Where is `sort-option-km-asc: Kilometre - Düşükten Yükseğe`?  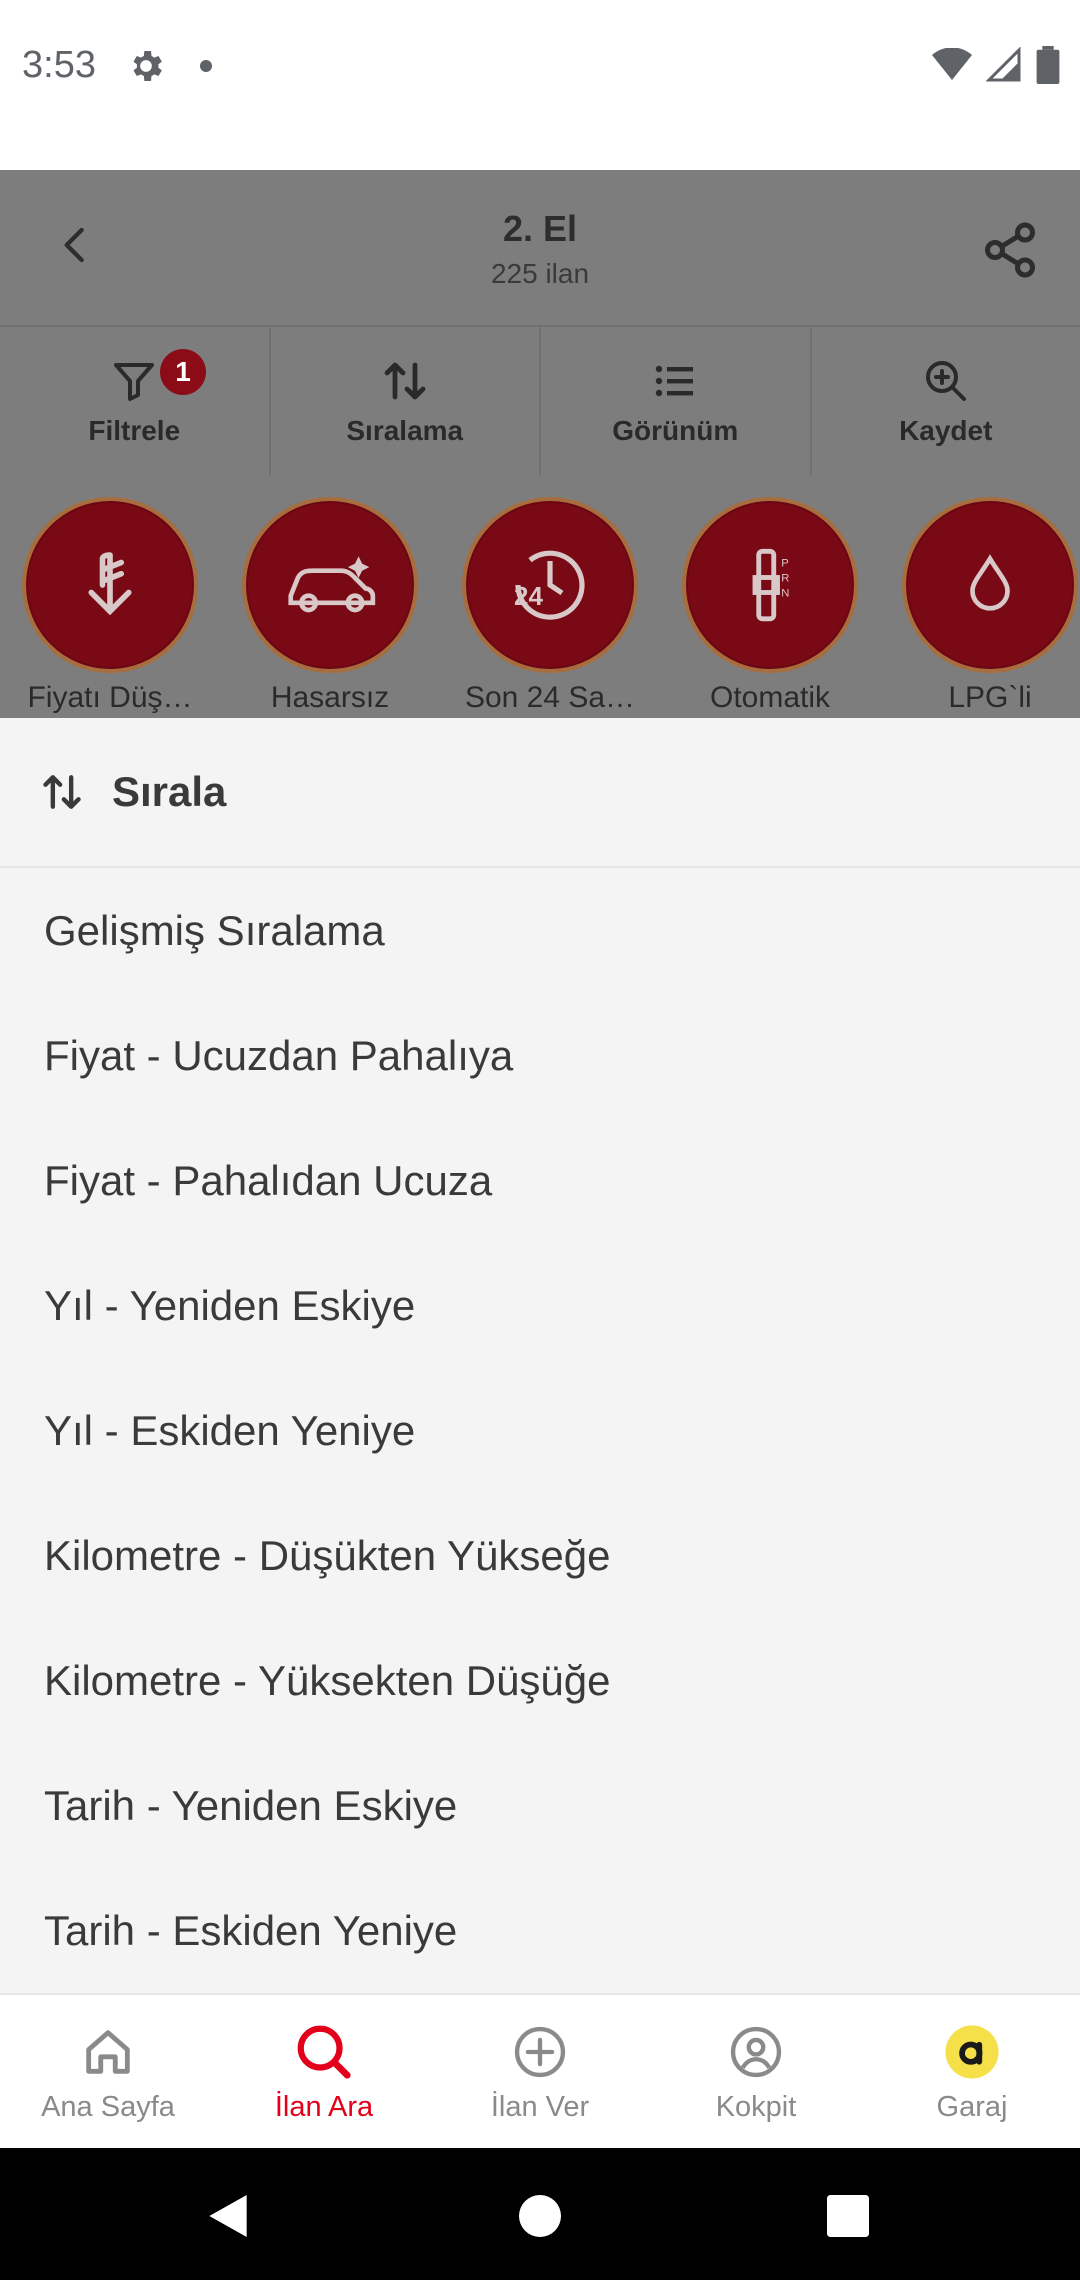
sort-option-km-asc: Kilometre - Düşükten Yükseğe is located at coordinates (540, 1555).